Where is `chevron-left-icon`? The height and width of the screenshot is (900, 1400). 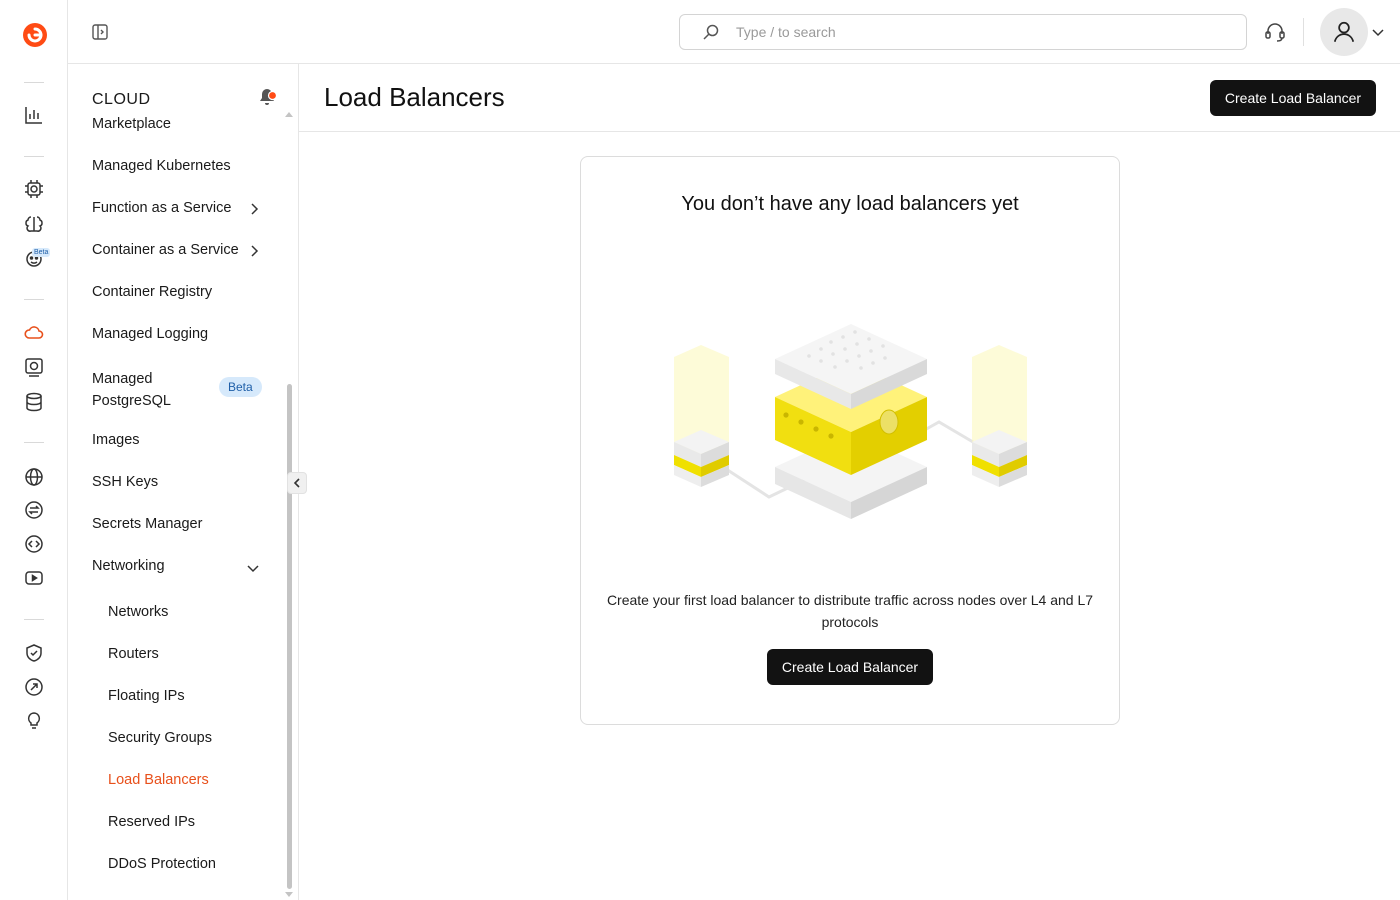 chevron-left-icon is located at coordinates (296, 483).